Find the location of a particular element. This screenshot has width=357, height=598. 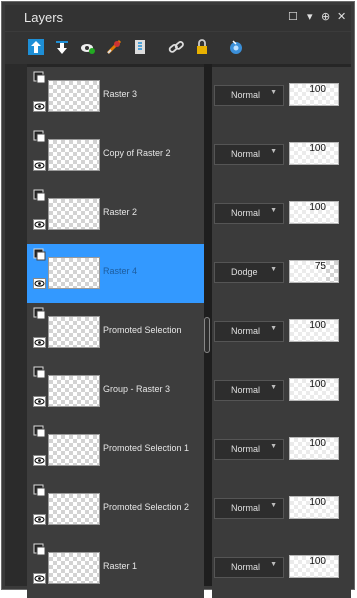

layer-row: Raster 4 is located at coordinates (115, 273).